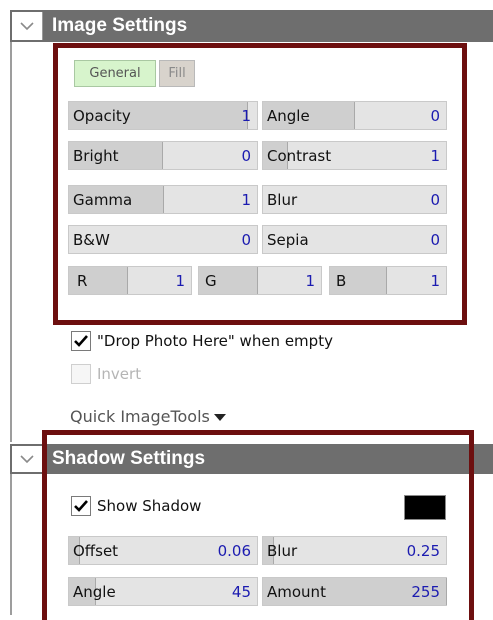  I want to click on tab-general: General, so click(115, 73).